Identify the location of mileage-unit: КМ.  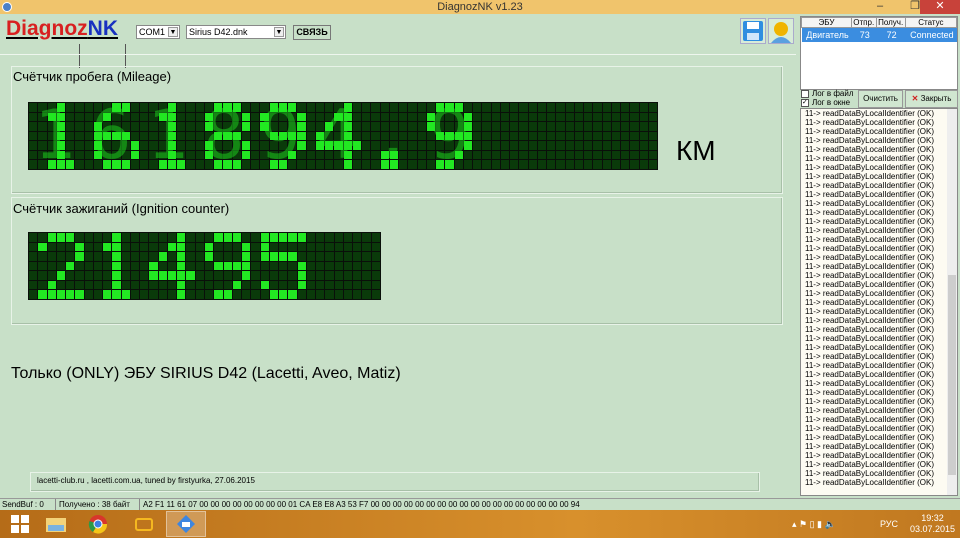
(696, 150).